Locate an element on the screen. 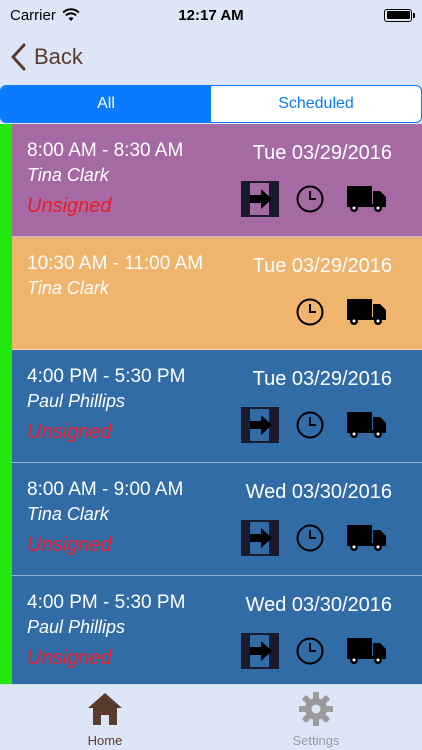 This screenshot has width=422, height=750. wifi-icon is located at coordinates (71, 14).